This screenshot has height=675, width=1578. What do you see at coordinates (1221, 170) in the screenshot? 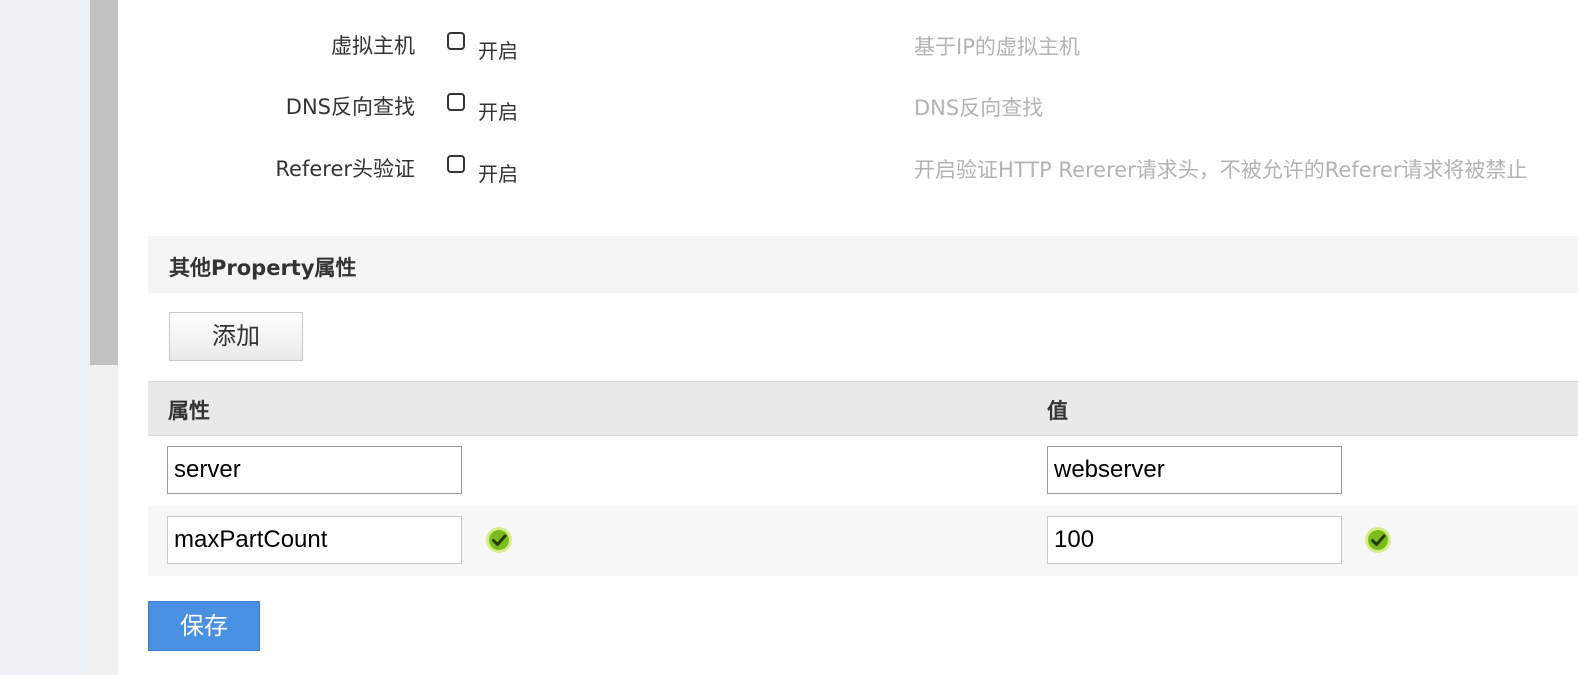
I see `option-description-referer-check: 开启验证HTTP Rererer请求头，不被允许的Referer请求将被禁止` at bounding box center [1221, 170].